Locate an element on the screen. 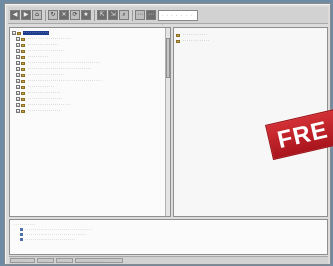 The image size is (333, 266). tree-row-label: · · · · · · · · · · is located at coordinates (38, 57).